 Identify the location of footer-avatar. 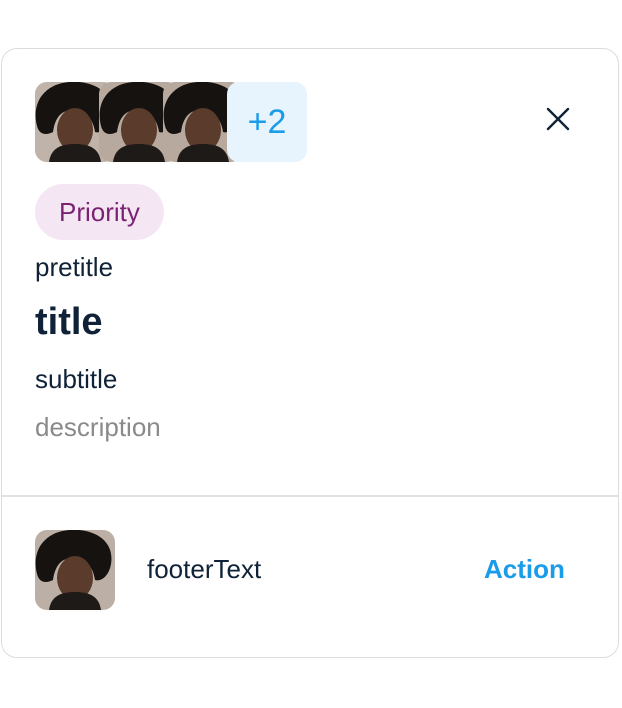
(75, 570).